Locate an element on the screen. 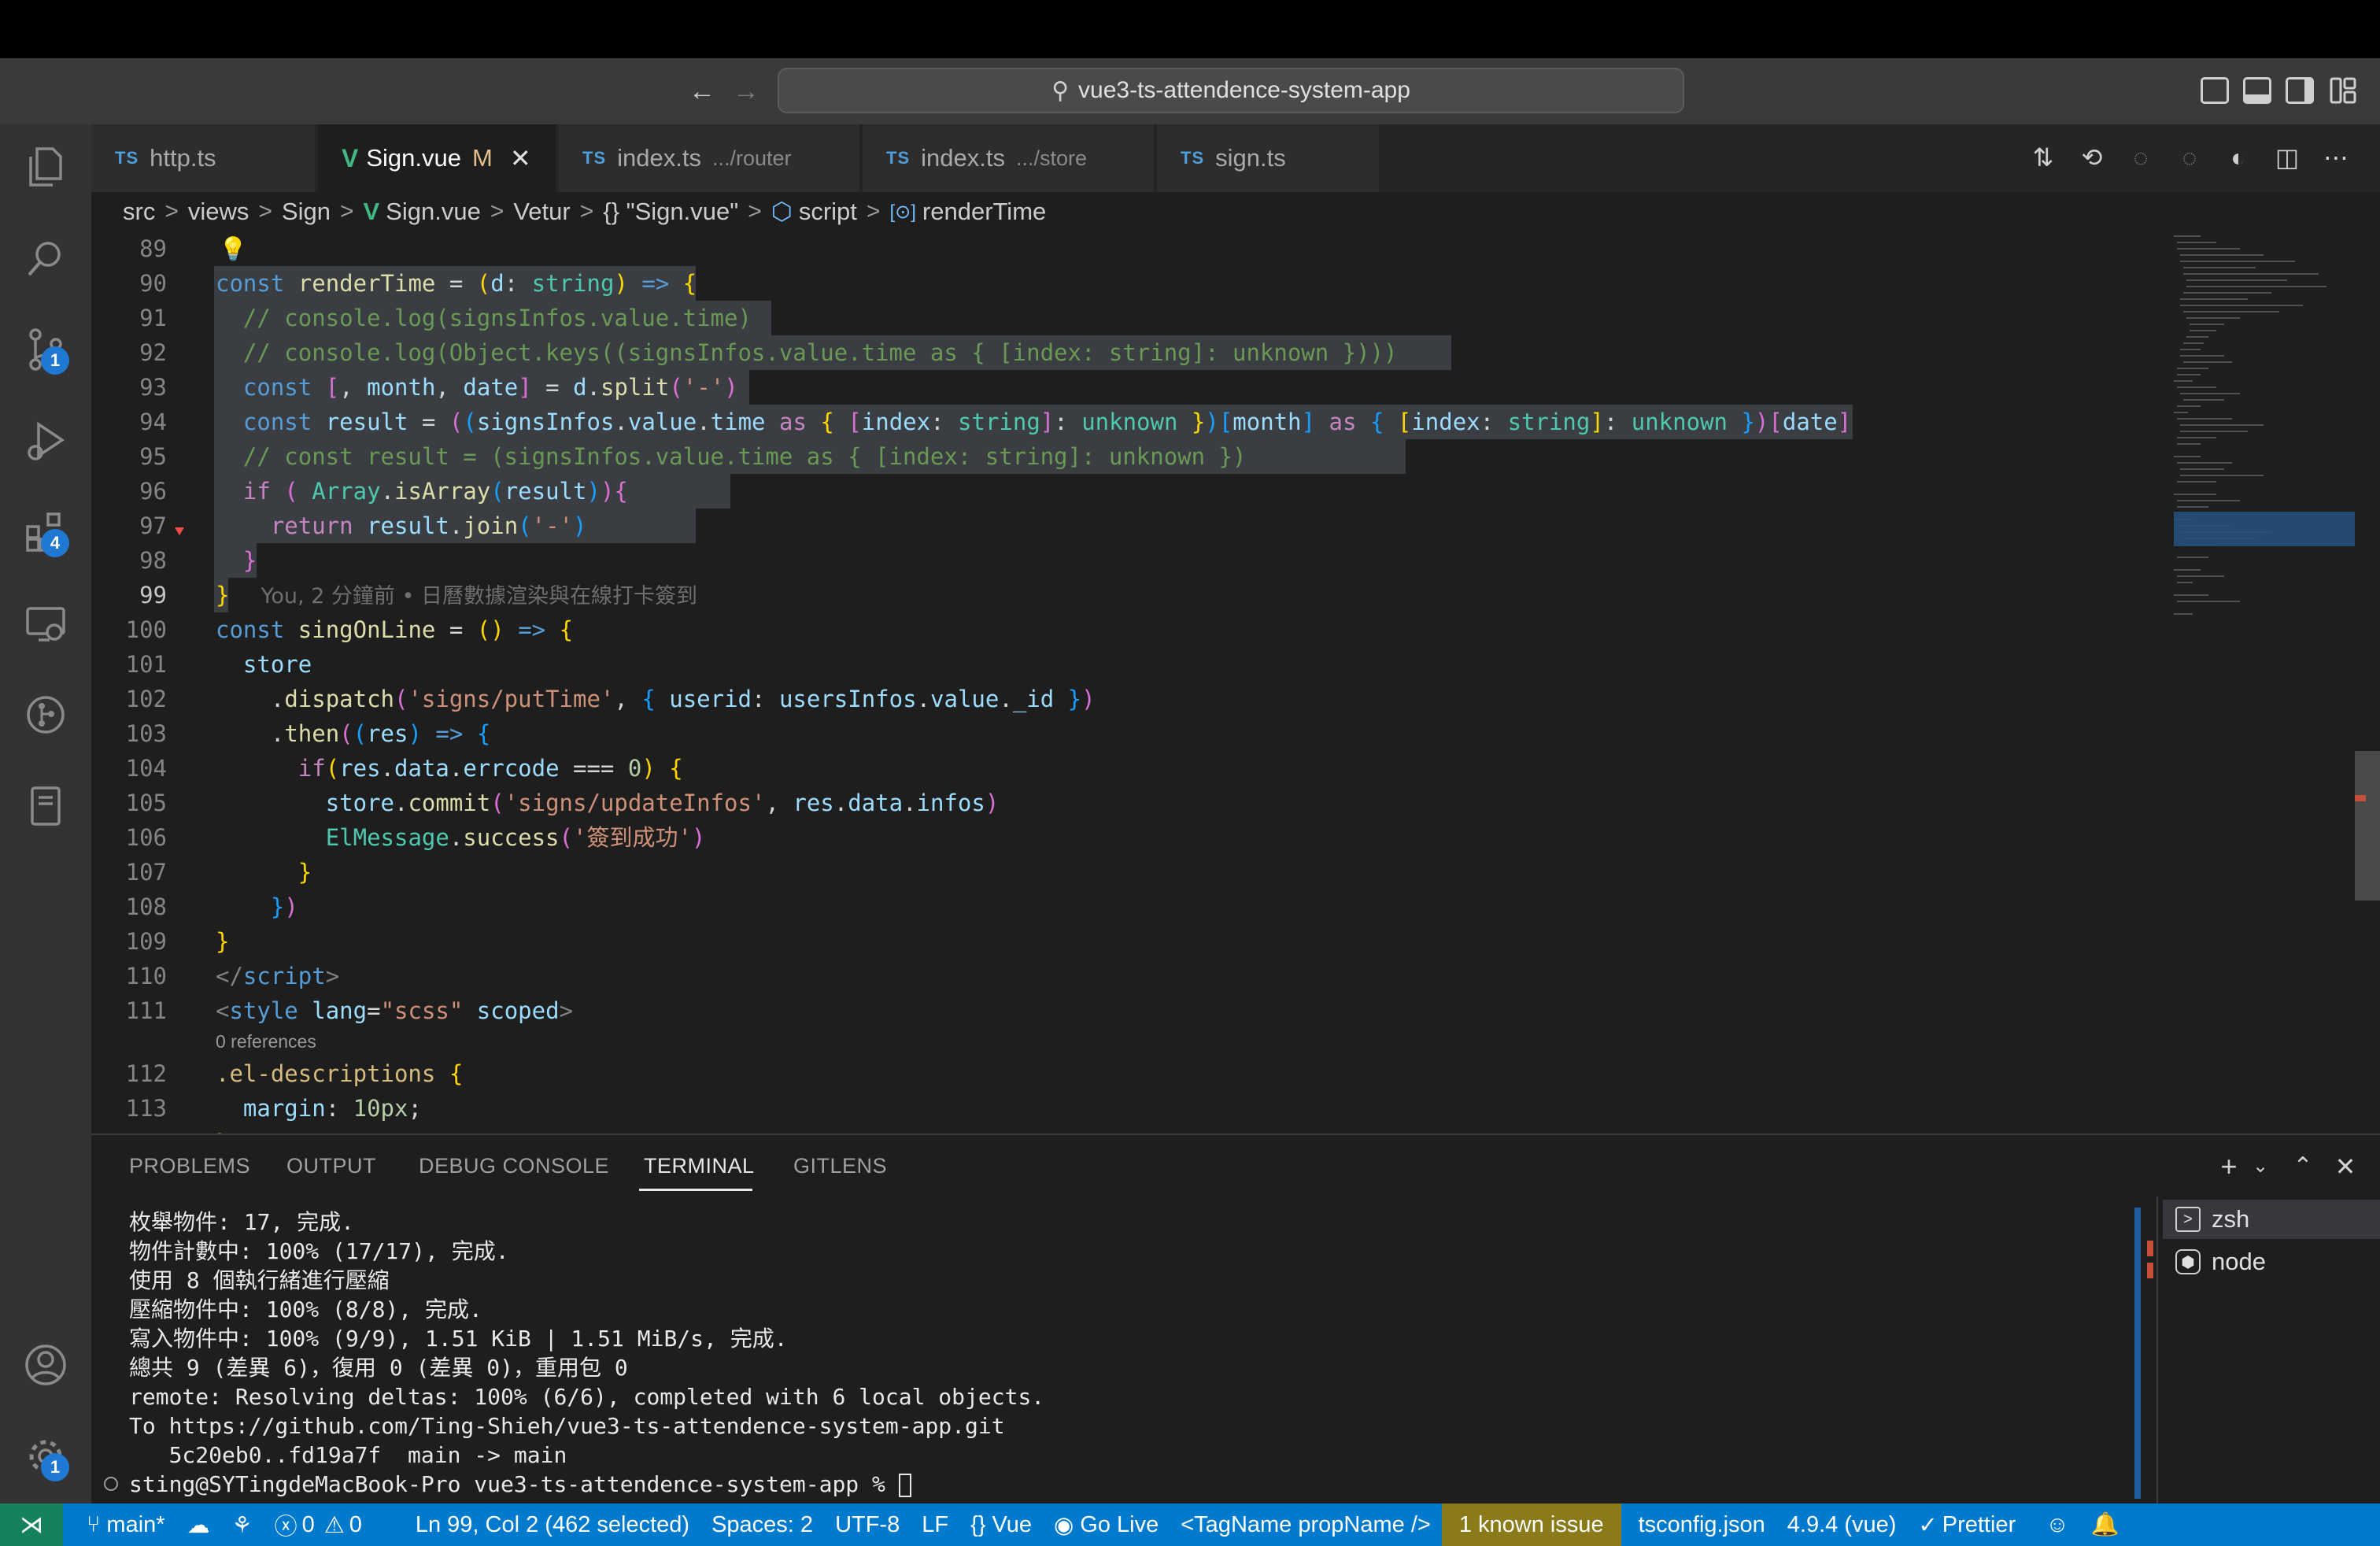 The image size is (2380, 1546). language-mode: {} Vue is located at coordinates (1001, 1525).